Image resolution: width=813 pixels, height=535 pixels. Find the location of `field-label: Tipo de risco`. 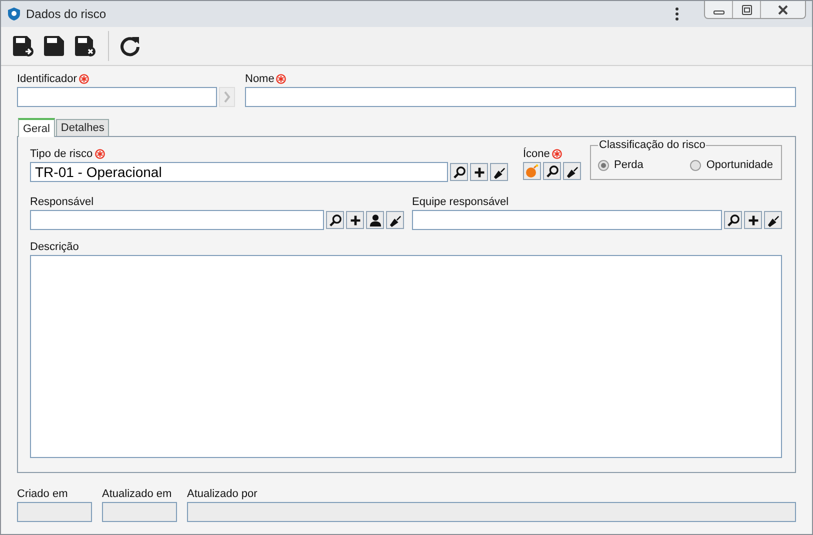

field-label: Tipo de risco is located at coordinates (61, 154).